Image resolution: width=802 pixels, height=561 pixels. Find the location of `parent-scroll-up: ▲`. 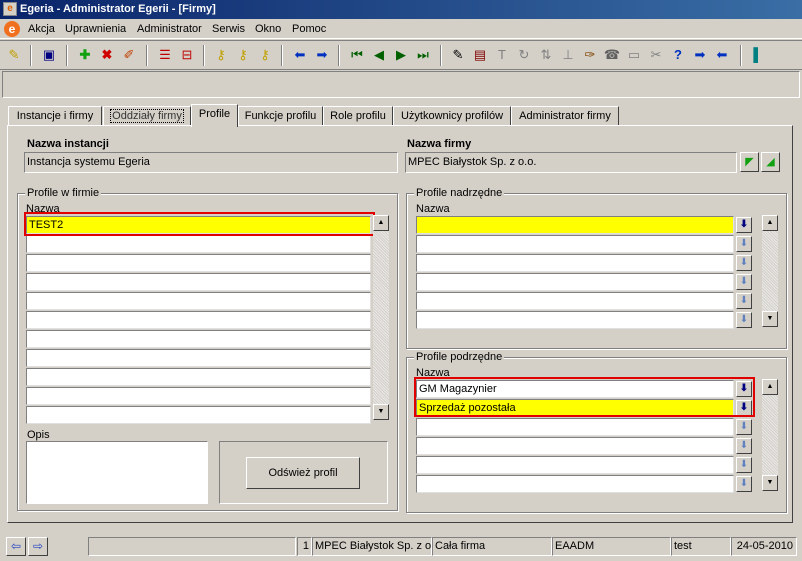

parent-scroll-up: ▲ is located at coordinates (770, 223).